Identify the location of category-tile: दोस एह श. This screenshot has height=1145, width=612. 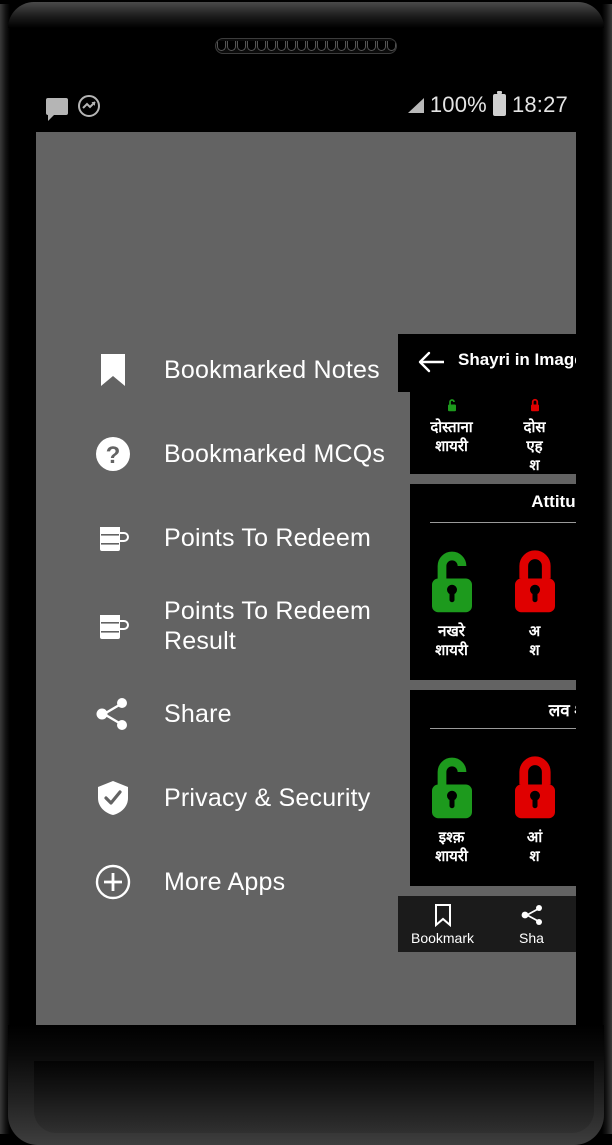
(534, 433).